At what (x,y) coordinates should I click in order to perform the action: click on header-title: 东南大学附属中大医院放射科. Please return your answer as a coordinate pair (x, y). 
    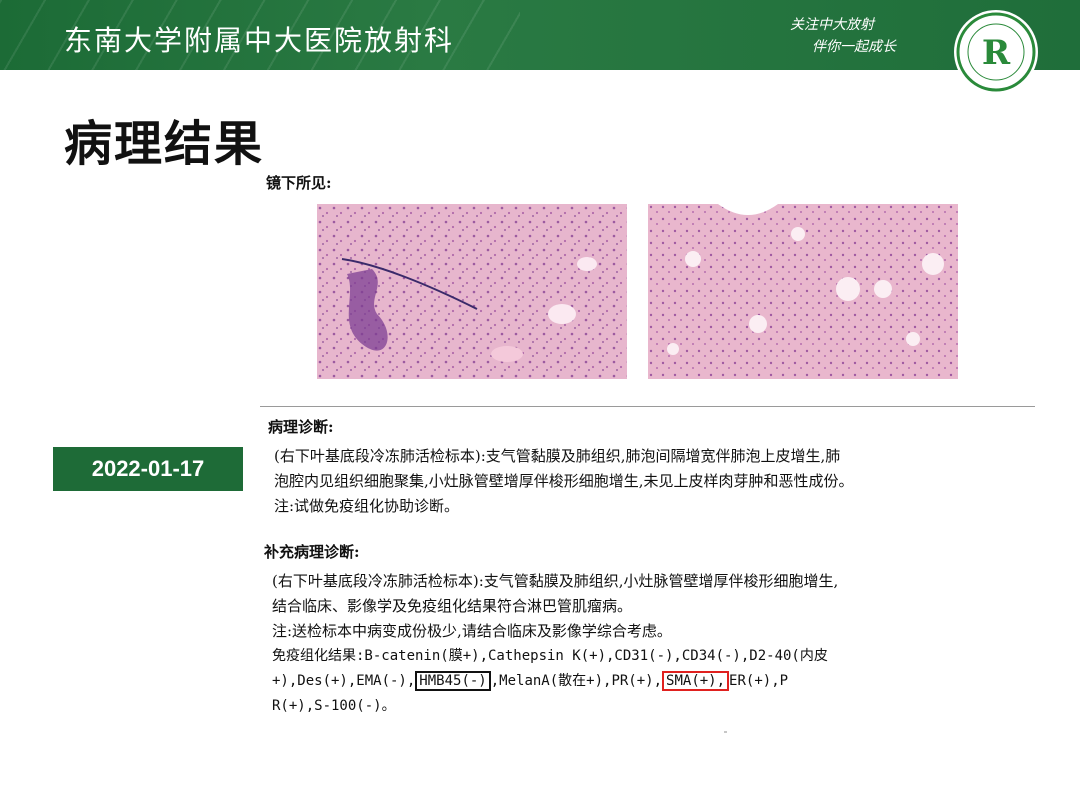
    Looking at the image, I should click on (259, 40).